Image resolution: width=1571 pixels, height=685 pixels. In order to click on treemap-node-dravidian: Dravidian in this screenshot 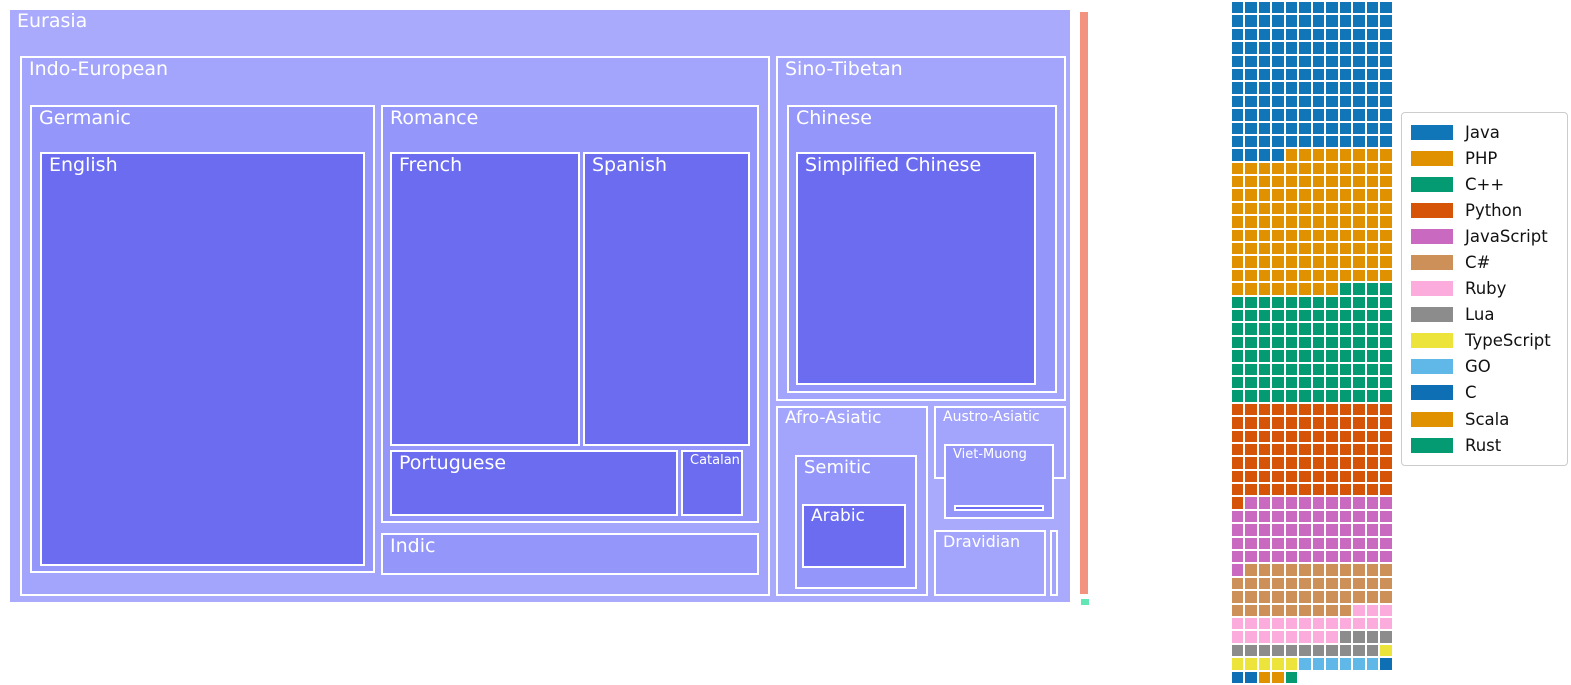, I will do `click(990, 563)`.